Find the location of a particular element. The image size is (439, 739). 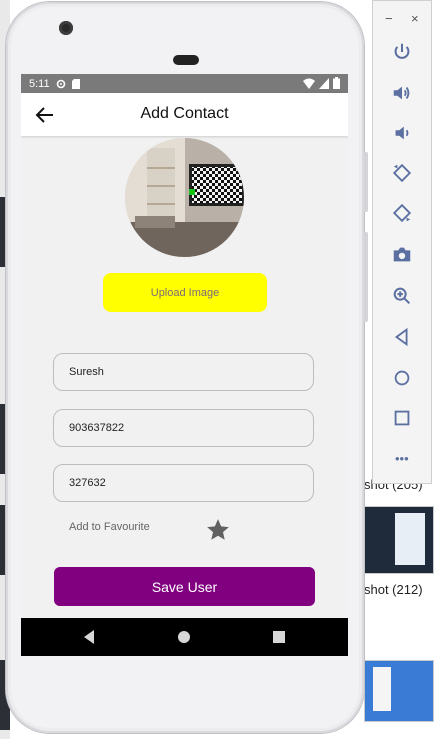

name-field: Suresh is located at coordinates (183, 372).